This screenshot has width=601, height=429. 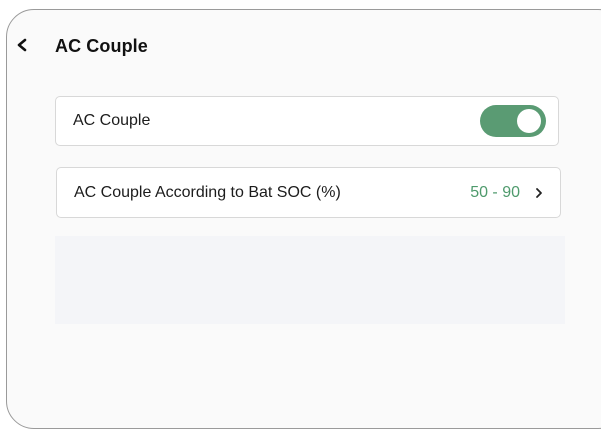 What do you see at coordinates (307, 121) in the screenshot?
I see `ac-couple-row: AC Couple` at bounding box center [307, 121].